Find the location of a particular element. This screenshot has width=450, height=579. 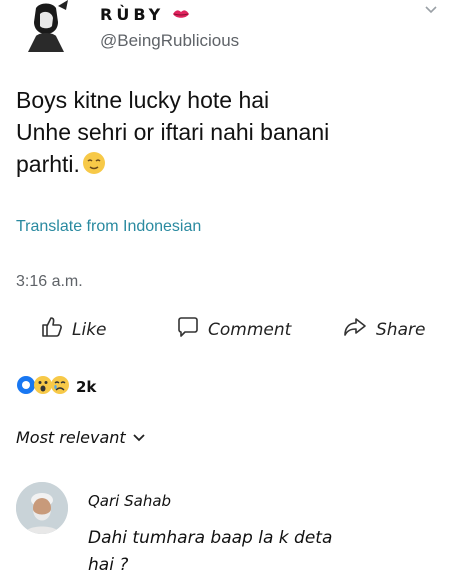

lips-icon is located at coordinates (181, 13).